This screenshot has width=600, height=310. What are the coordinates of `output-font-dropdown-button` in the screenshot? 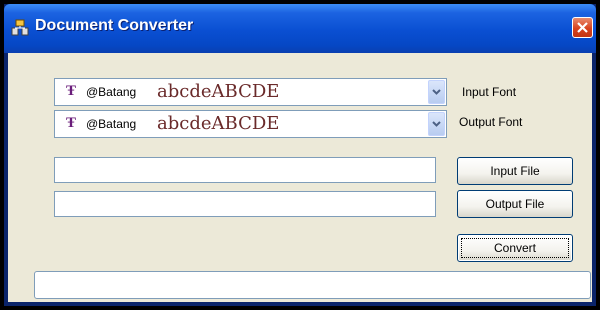 It's located at (436, 124).